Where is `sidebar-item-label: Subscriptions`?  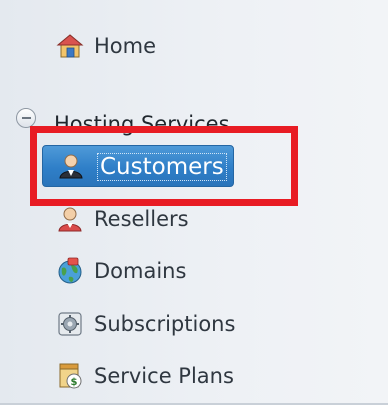 sidebar-item-label: Subscriptions is located at coordinates (165, 324).